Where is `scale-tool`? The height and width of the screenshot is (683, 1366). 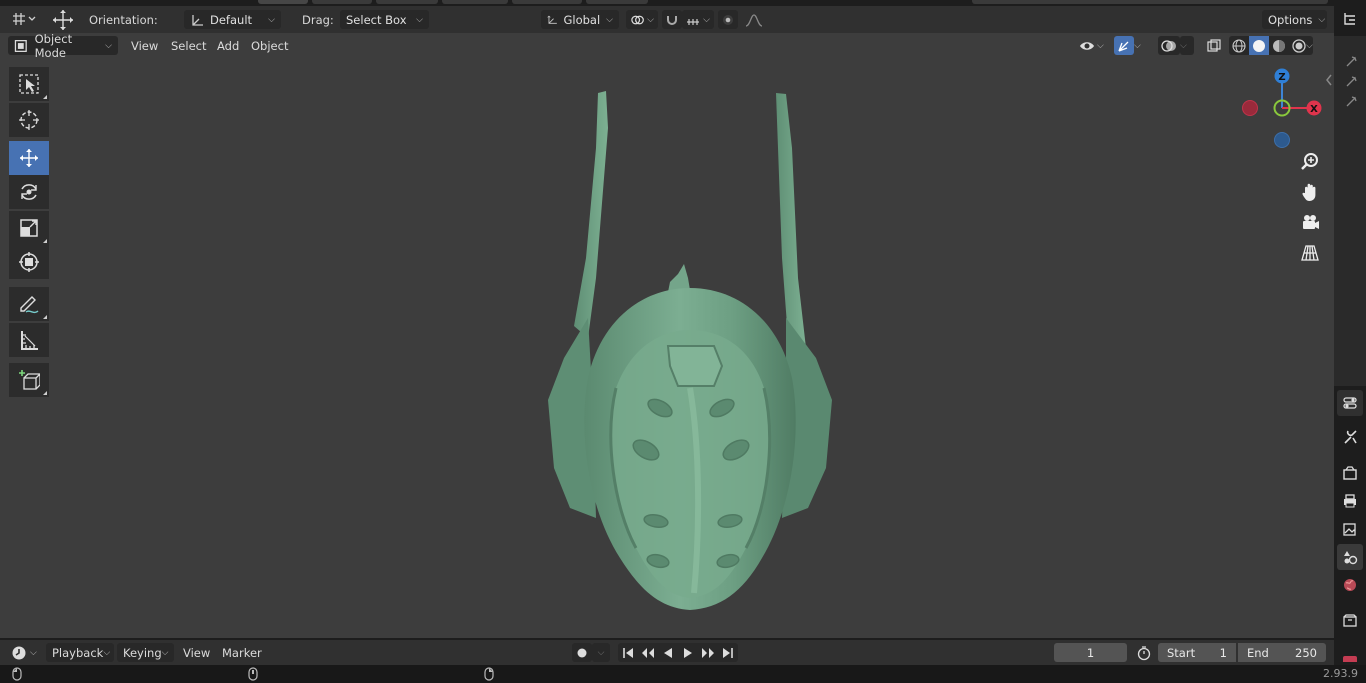 scale-tool is located at coordinates (29, 228).